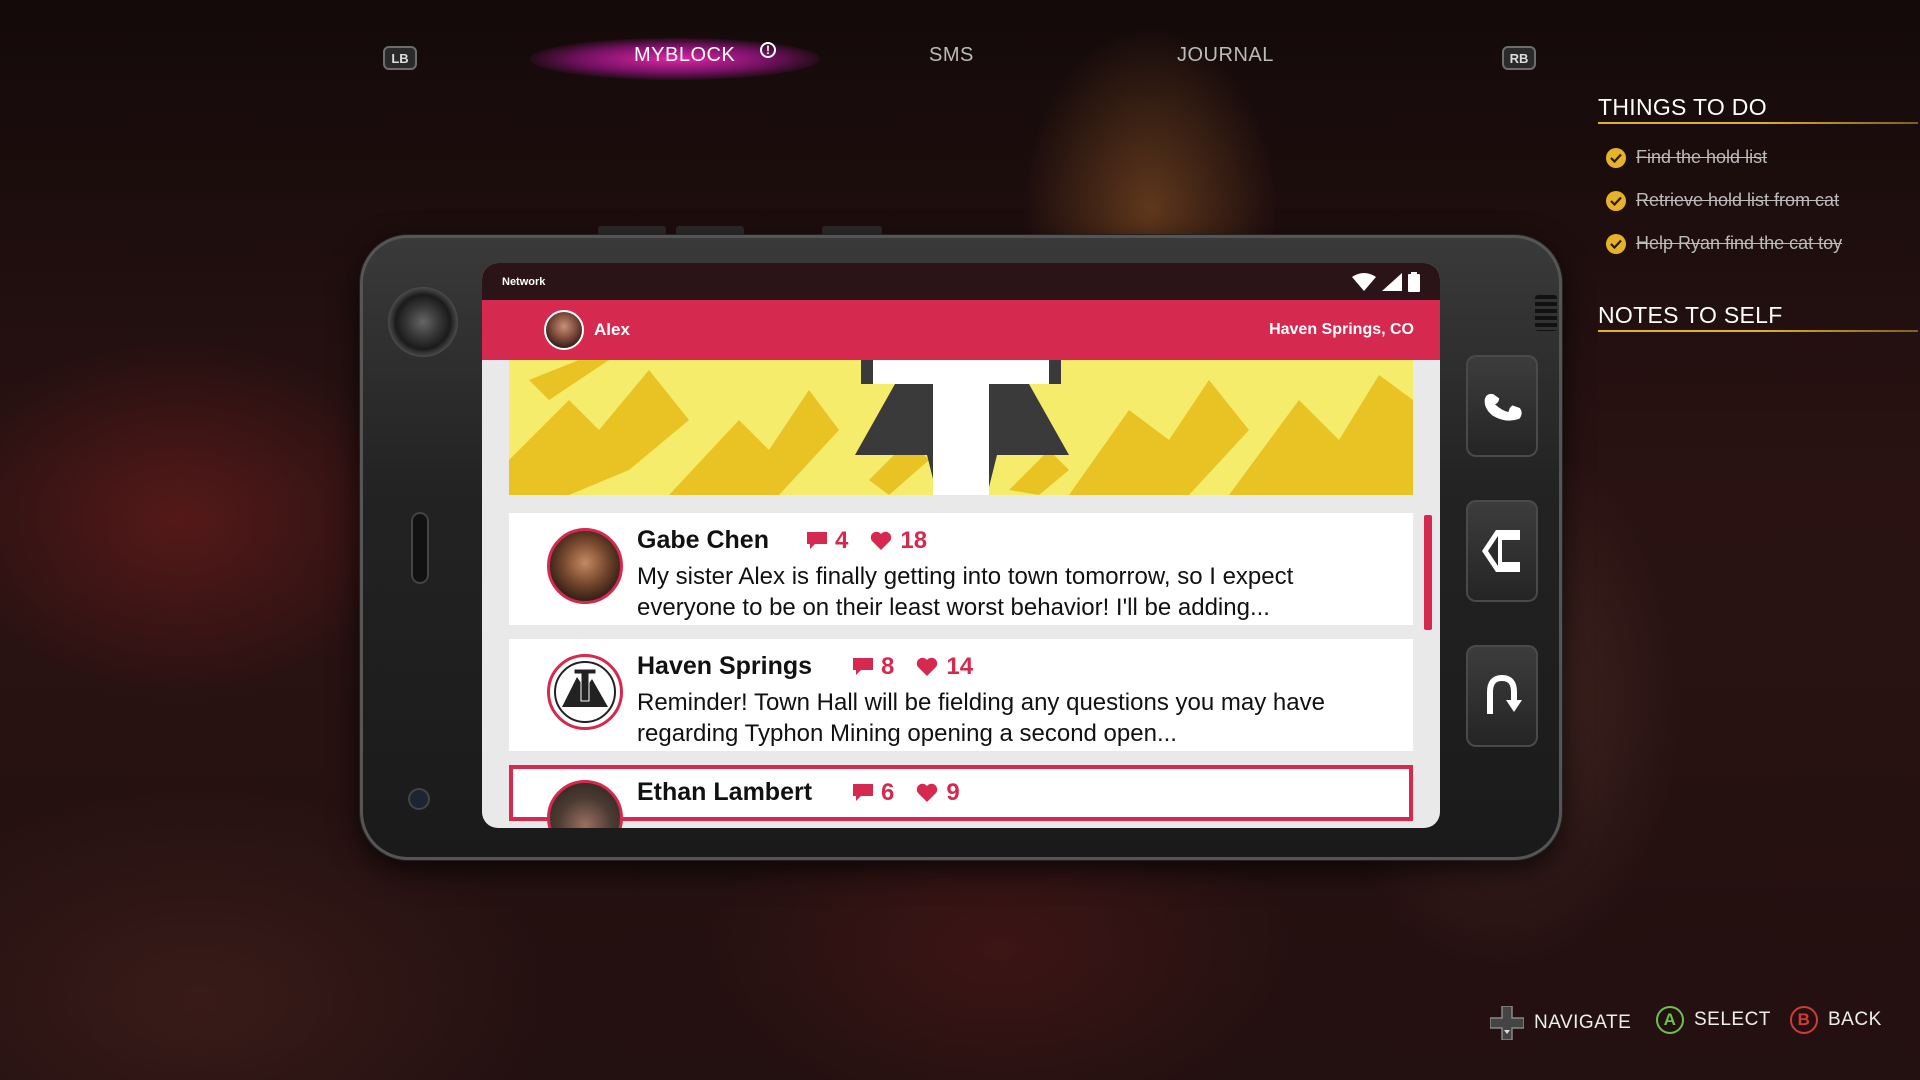  Describe the element at coordinates (842, 540) in the screenshot. I see `comment-count: 4` at that location.